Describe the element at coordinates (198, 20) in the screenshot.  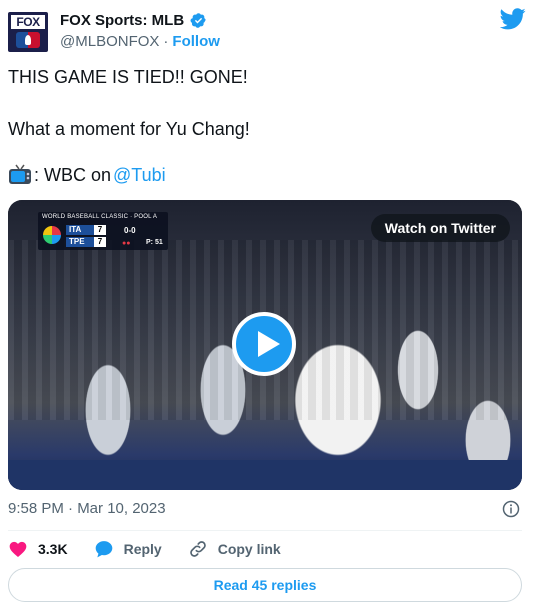
I see `verified-badge-icon` at that location.